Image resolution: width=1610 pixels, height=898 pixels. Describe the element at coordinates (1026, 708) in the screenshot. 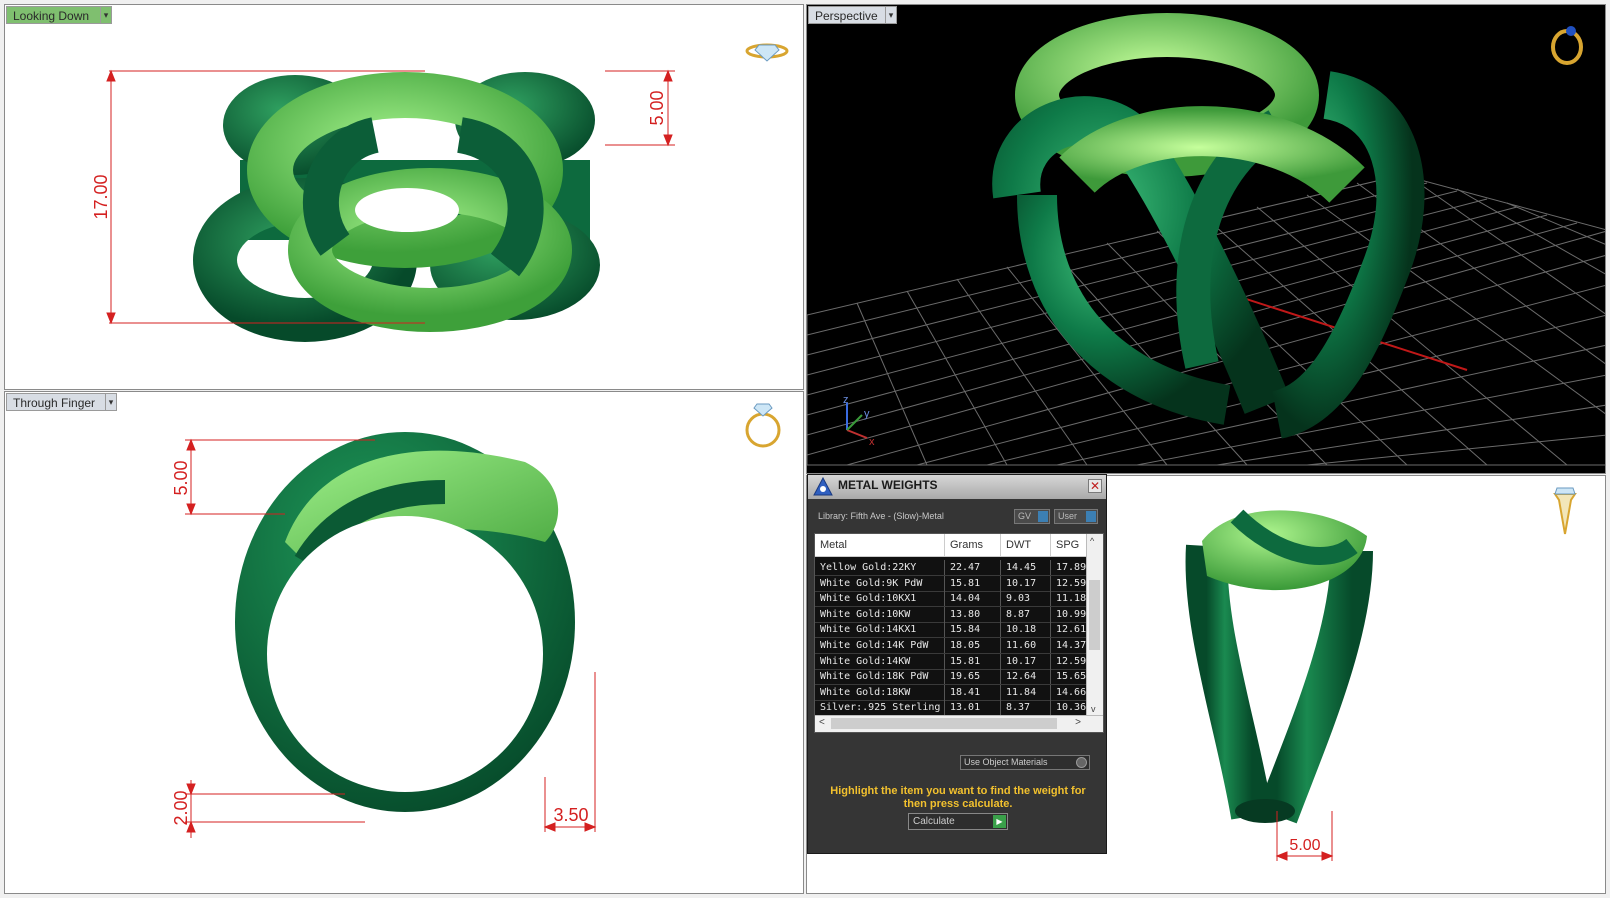

I see `table-cell-dwt: 8.37` at that location.